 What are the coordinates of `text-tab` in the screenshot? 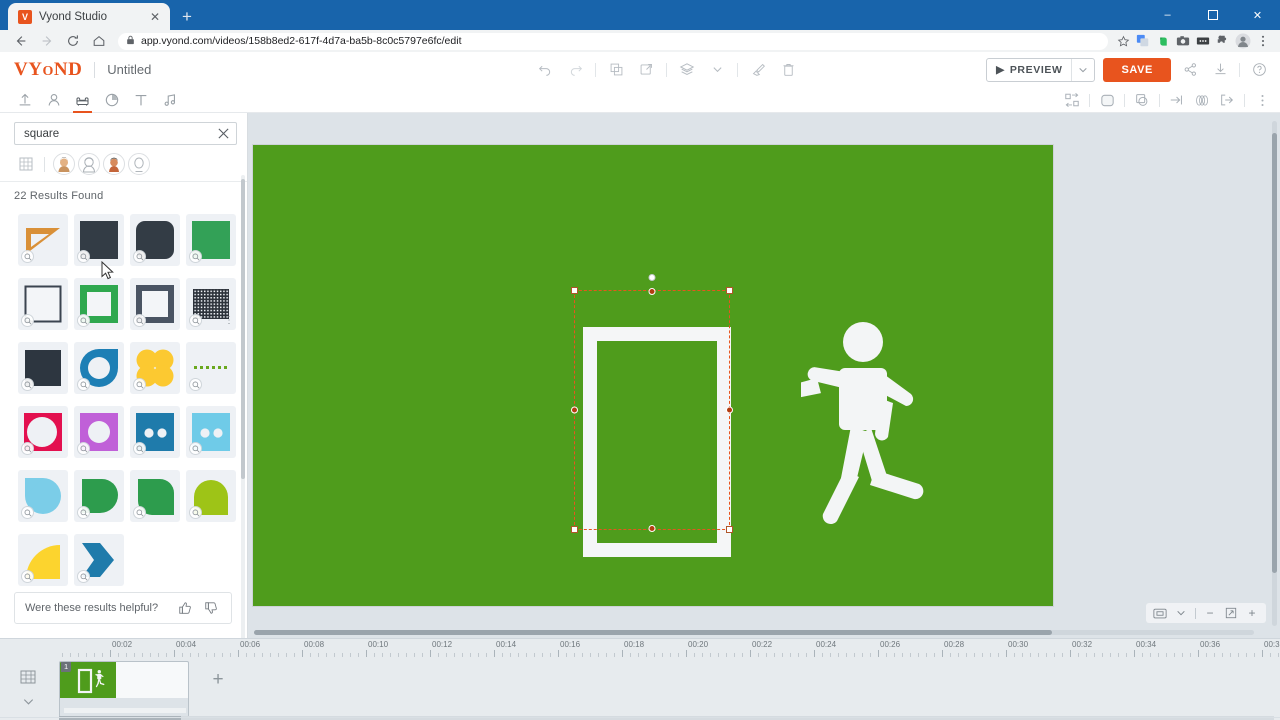 It's located at (140, 100).